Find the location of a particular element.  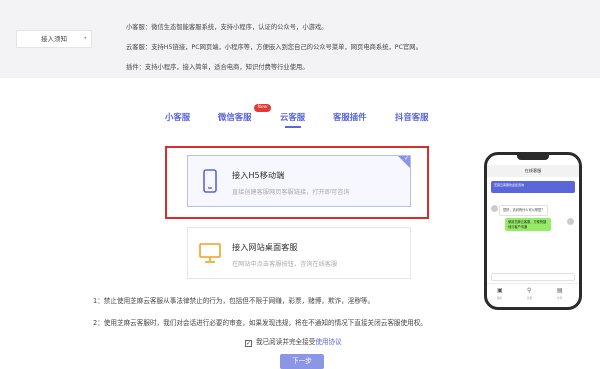

file-icon: ▤ is located at coordinates (560, 290).